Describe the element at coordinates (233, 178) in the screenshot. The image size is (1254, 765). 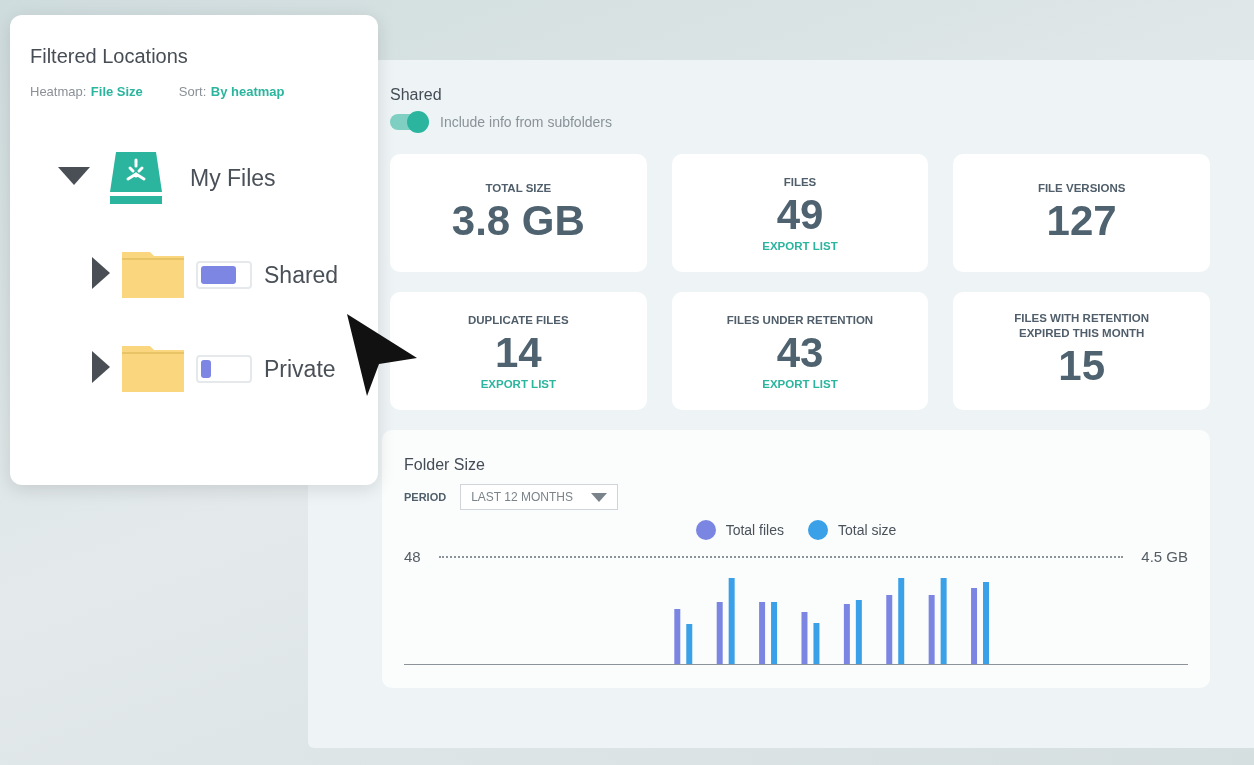
I see `tree-item: My Files` at that location.